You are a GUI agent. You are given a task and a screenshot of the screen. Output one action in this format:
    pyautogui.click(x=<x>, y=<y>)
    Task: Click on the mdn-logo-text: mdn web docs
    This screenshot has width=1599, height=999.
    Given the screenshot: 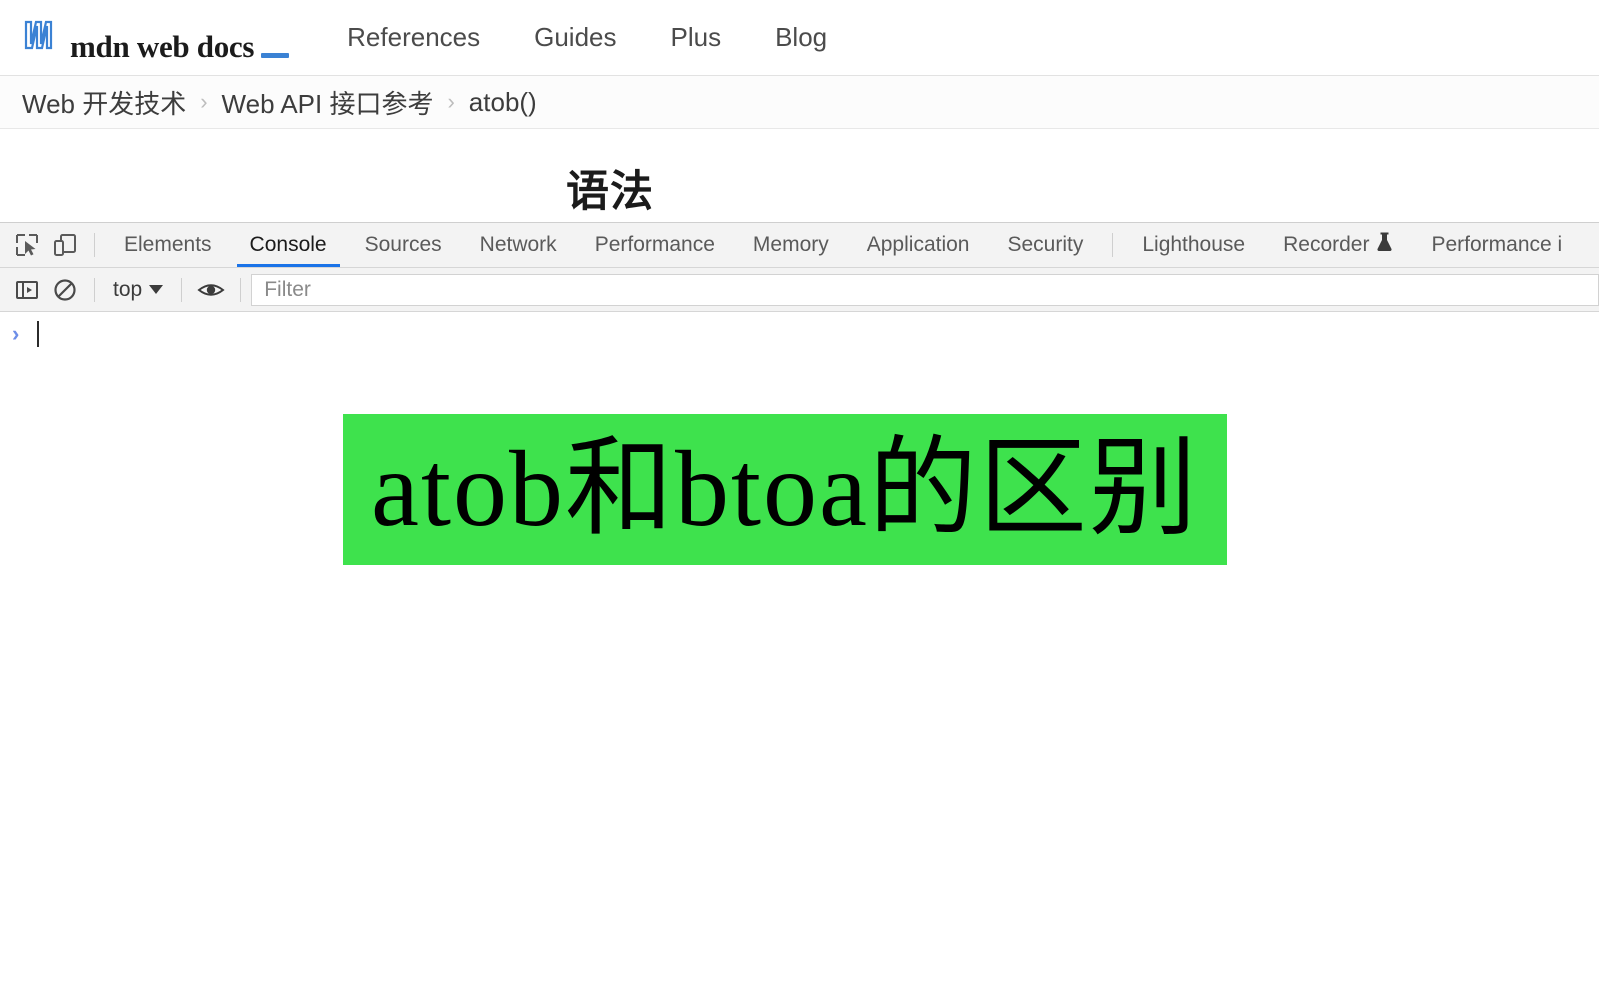 What is the action you would take?
    pyautogui.click(x=162, y=46)
    